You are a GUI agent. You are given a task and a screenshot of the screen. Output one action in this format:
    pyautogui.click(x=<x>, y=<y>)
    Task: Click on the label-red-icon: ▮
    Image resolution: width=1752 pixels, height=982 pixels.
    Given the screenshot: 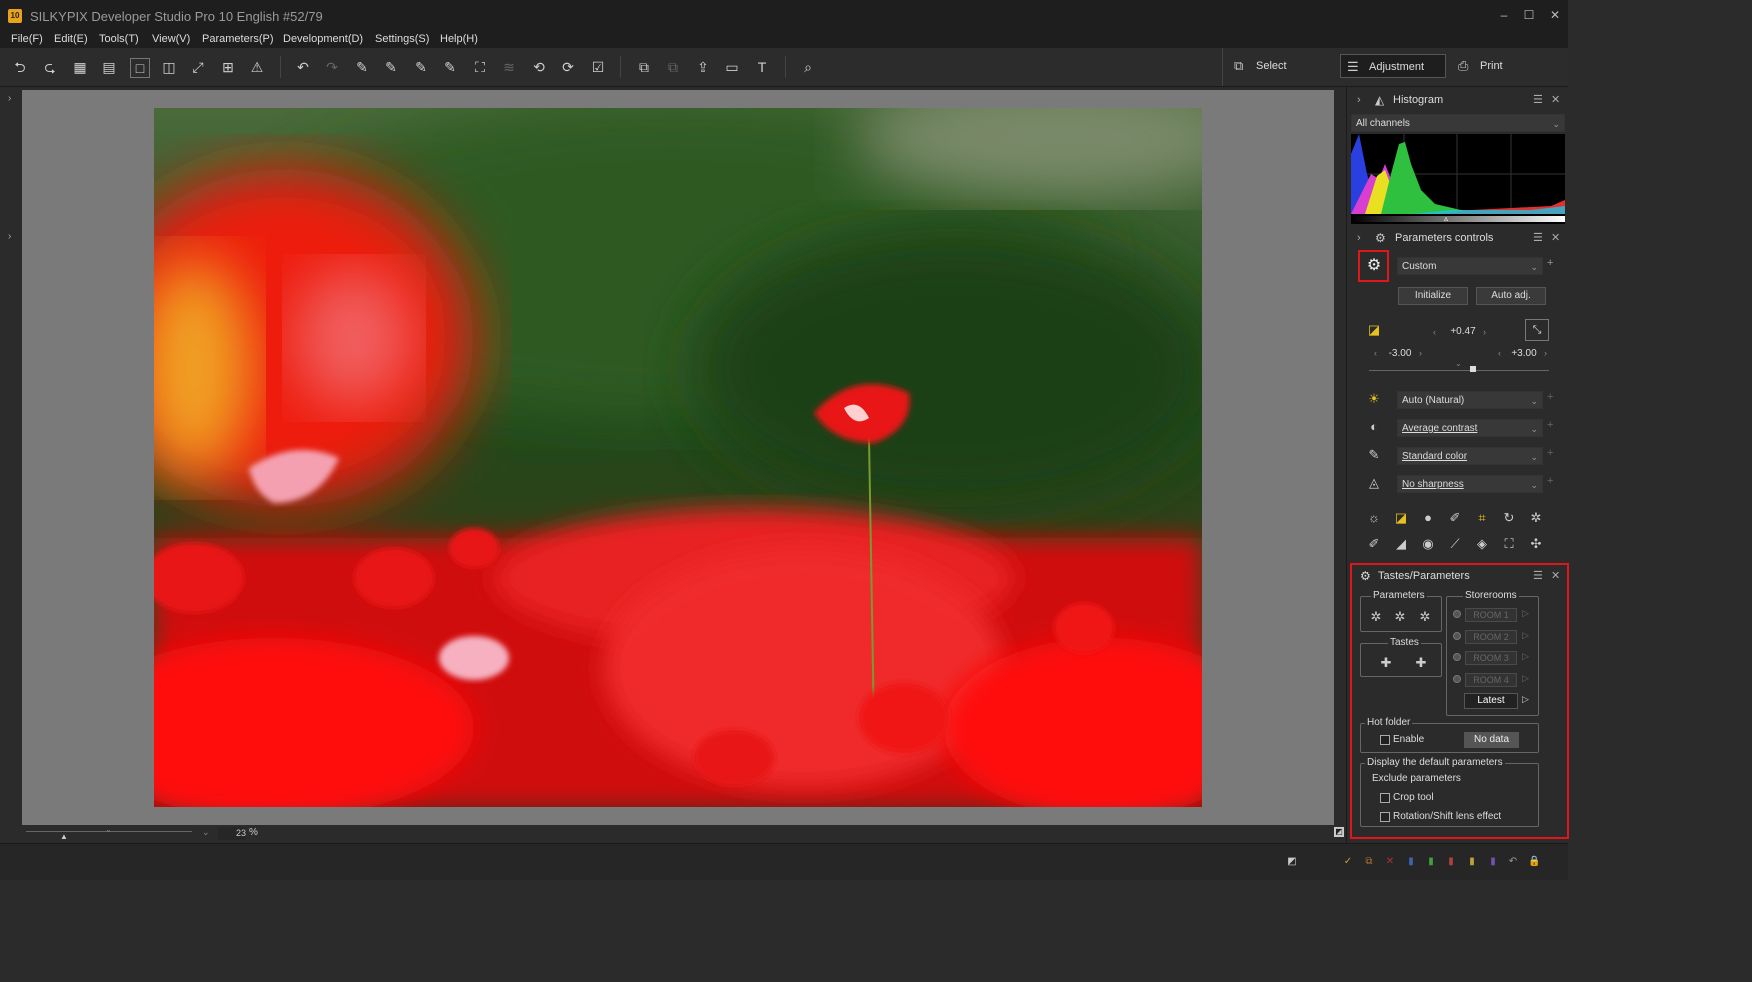 What is the action you would take?
    pyautogui.click(x=1451, y=862)
    